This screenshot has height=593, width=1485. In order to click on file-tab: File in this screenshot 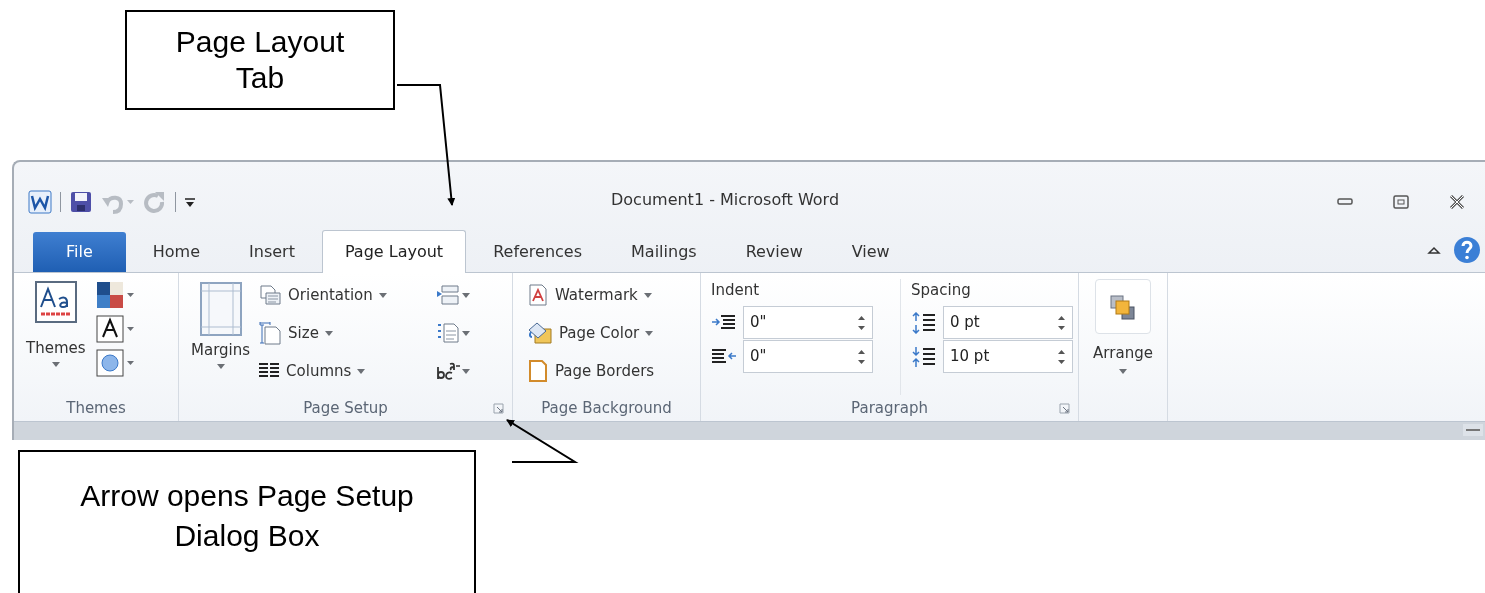, I will do `click(79, 252)`.